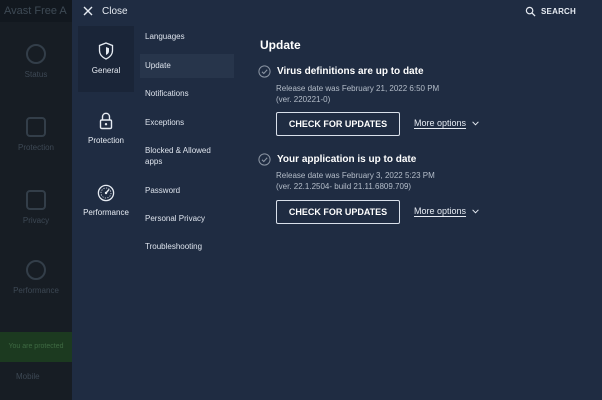 The image size is (602, 400). I want to click on submenu-item-troubleshooting: Troubleshooting, so click(187, 246).